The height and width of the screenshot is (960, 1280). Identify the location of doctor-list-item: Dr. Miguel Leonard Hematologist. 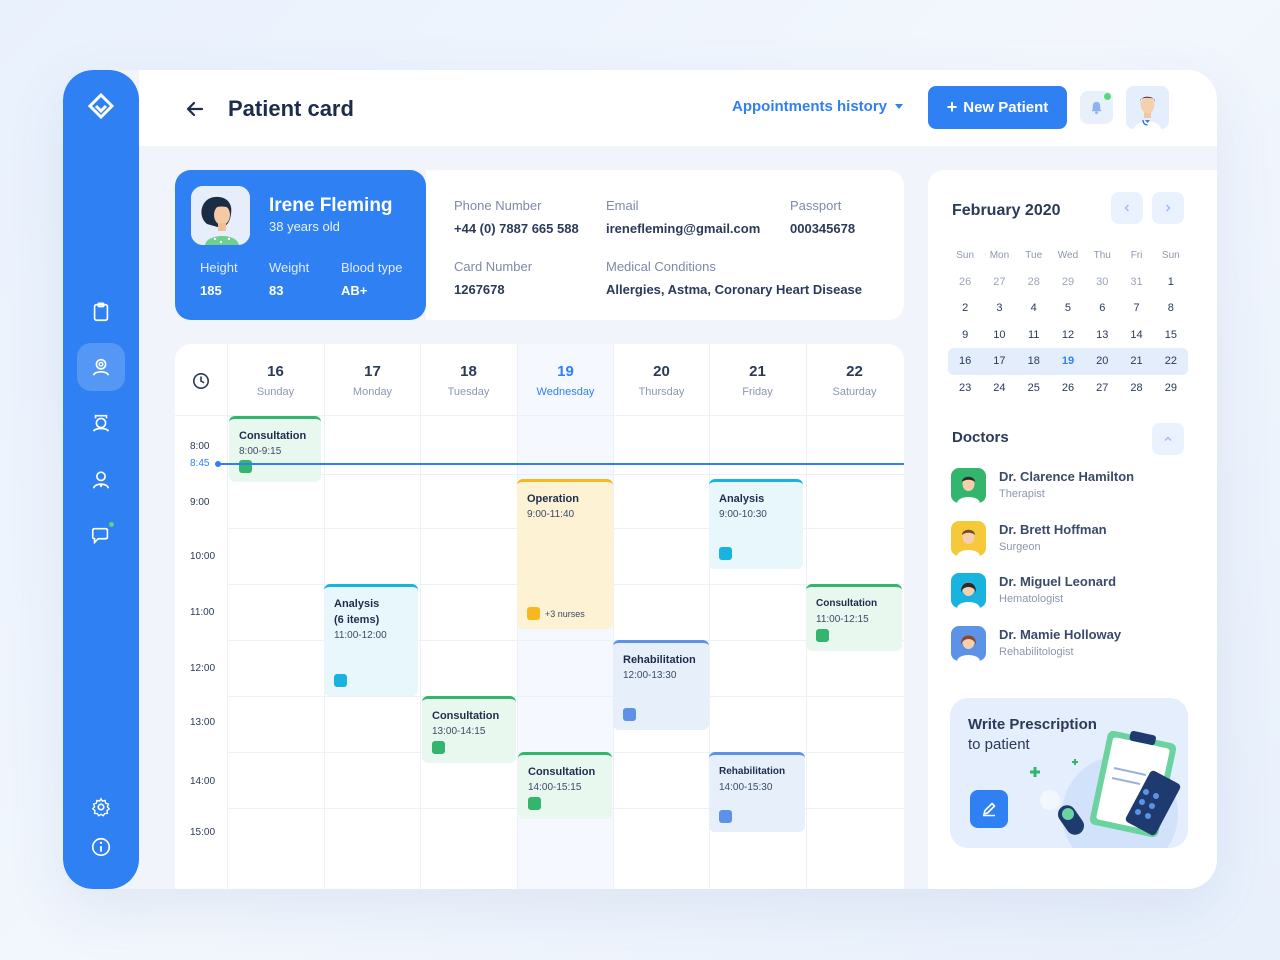
(1071, 593).